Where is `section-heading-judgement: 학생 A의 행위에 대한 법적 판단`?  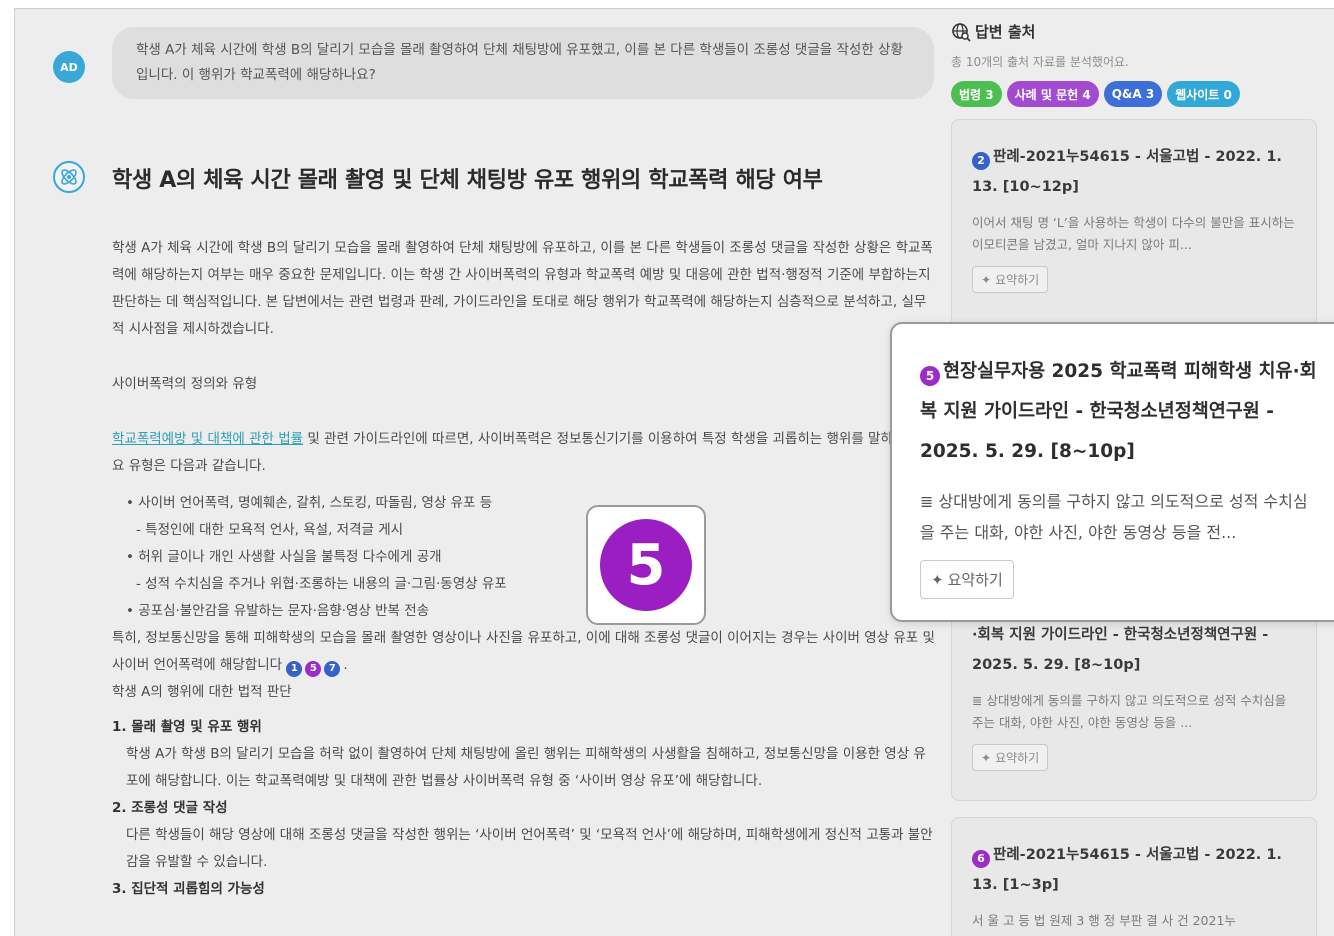 section-heading-judgement: 학생 A의 행위에 대한 법적 판단 is located at coordinates (202, 692).